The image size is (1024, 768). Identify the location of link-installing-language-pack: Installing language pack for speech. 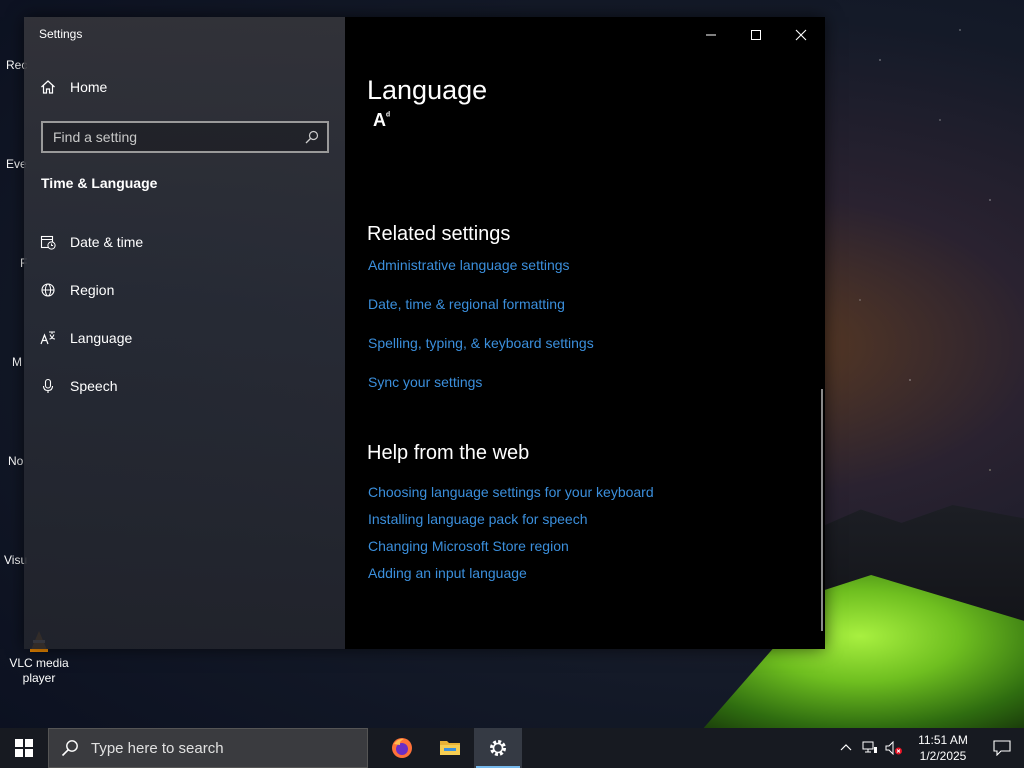
(477, 519).